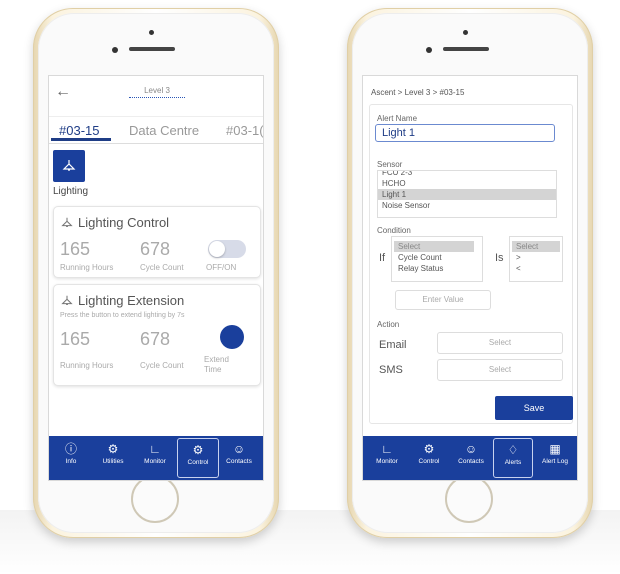 Image resolution: width=620 pixels, height=574 pixels. Describe the element at coordinates (164, 130) in the screenshot. I see `tab-data-centre: Data Centre` at that location.